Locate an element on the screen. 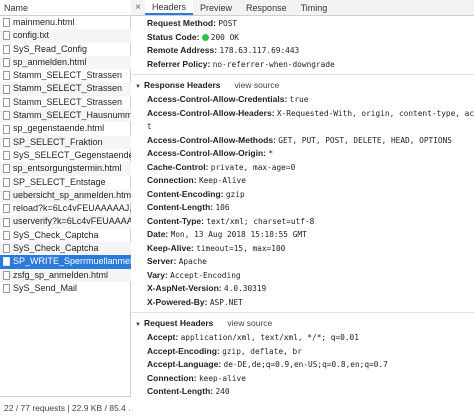 This screenshot has width=474, height=418. request-name: sp_entsorgungstermin.html is located at coordinates (67, 168).